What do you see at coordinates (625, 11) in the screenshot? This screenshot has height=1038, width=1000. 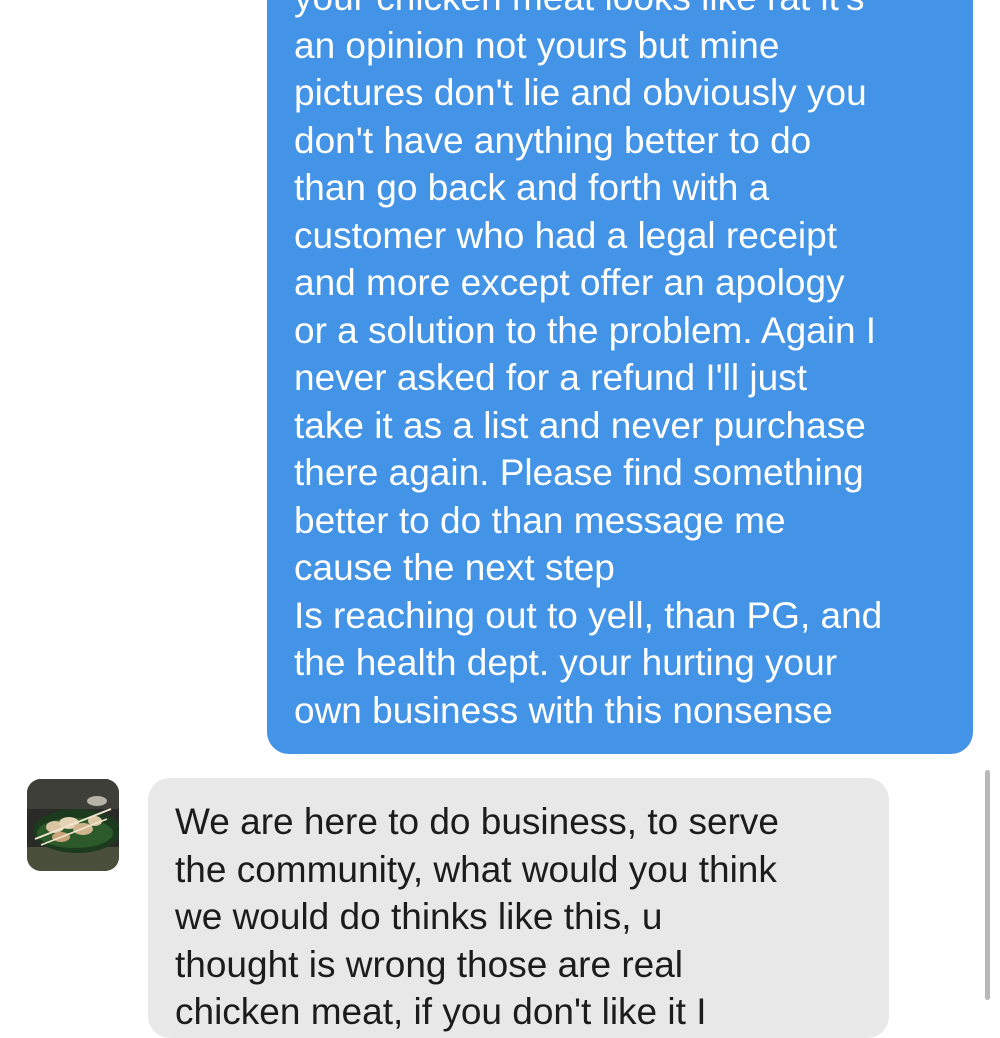 I see `message-line: your chicken meat looks like rat it's` at bounding box center [625, 11].